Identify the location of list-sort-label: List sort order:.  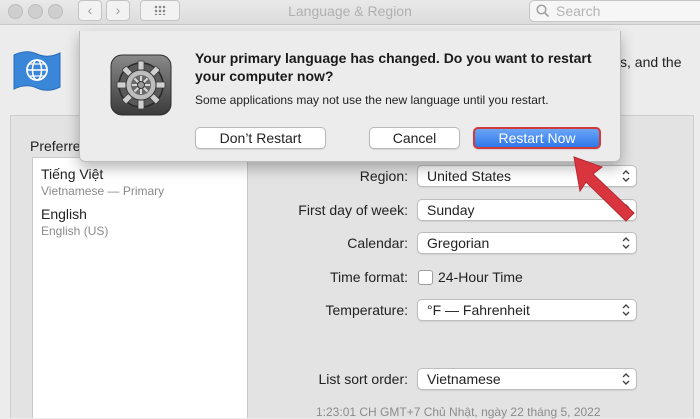
(363, 379).